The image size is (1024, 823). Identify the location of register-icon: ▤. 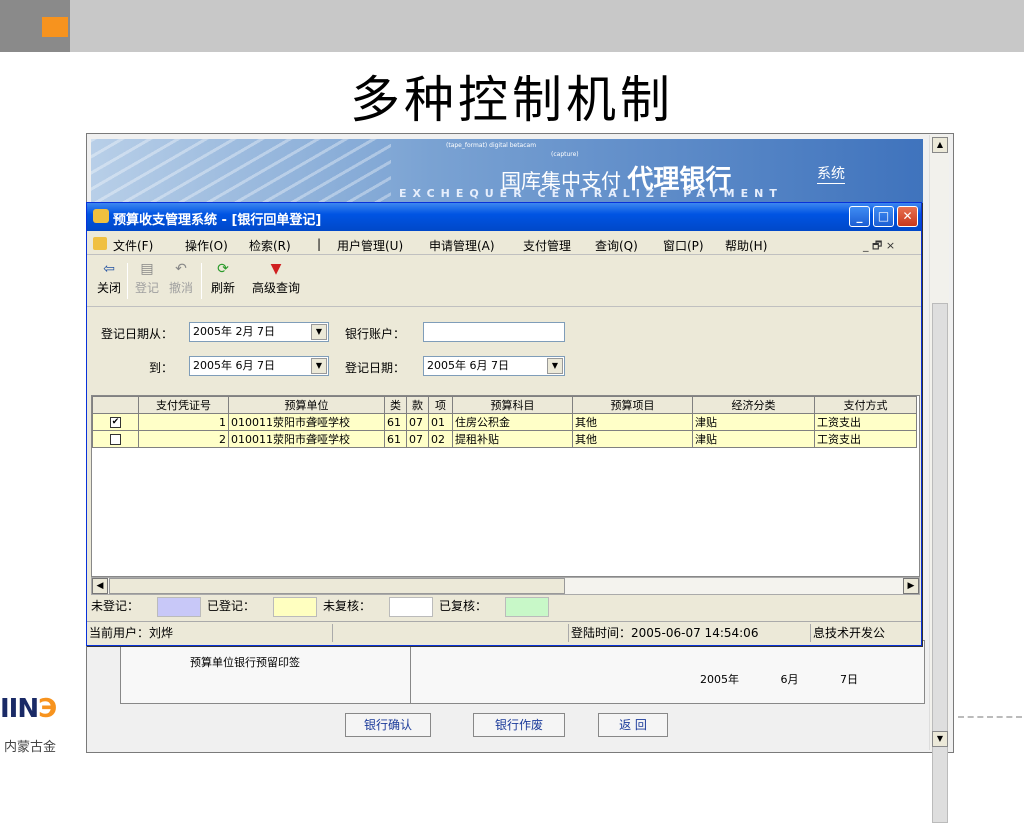
(147, 269).